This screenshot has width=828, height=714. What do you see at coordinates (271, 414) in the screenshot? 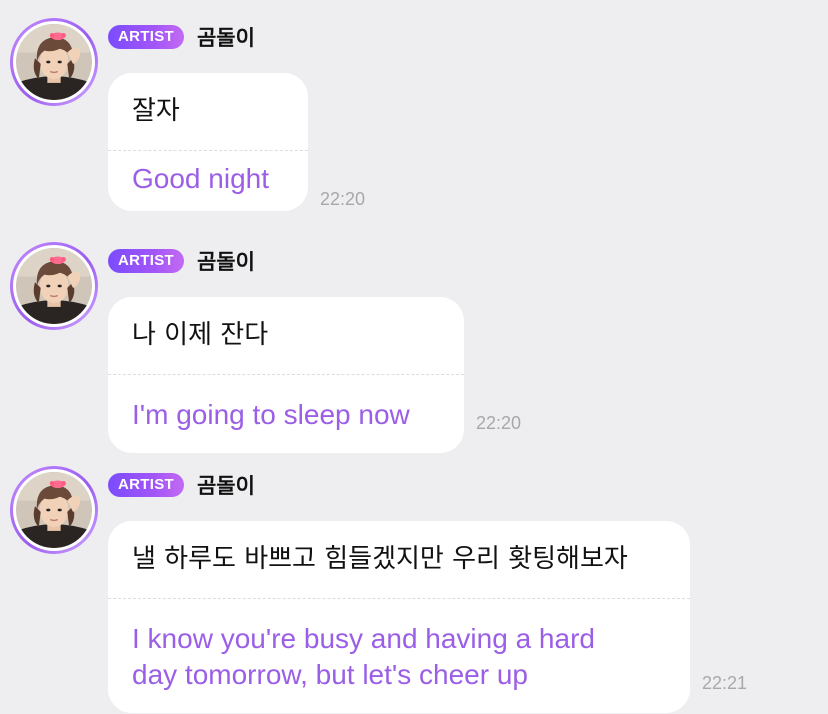
I see `translation-text: I'm going to sleep now` at bounding box center [271, 414].